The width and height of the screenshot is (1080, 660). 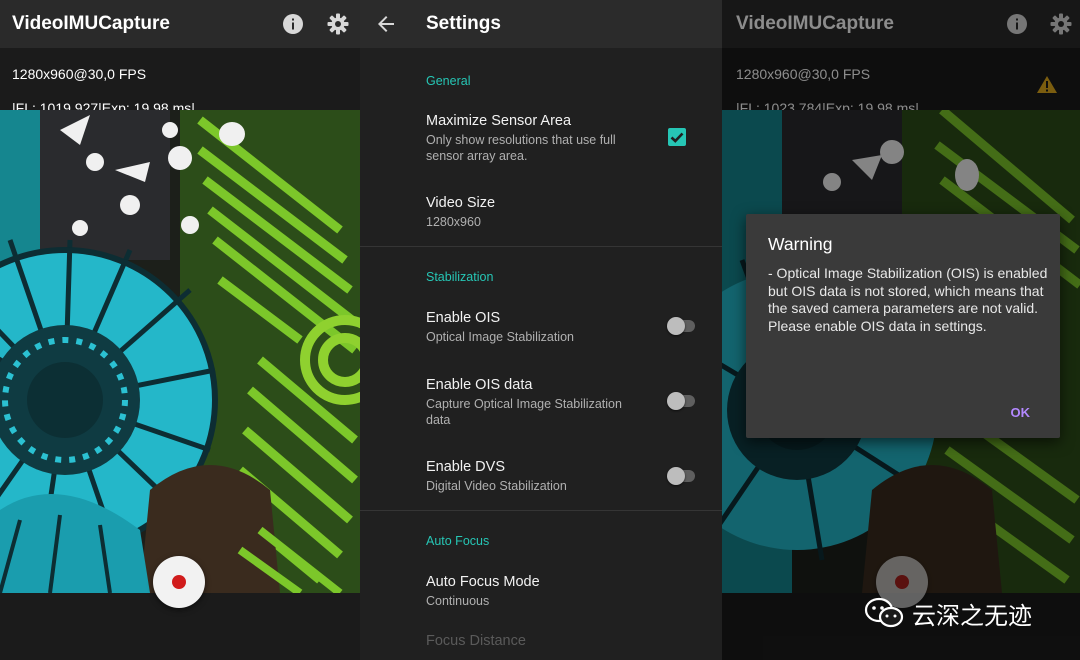 What do you see at coordinates (496, 486) in the screenshot?
I see `enable-dvs-summary: Digital Video Stabilization` at bounding box center [496, 486].